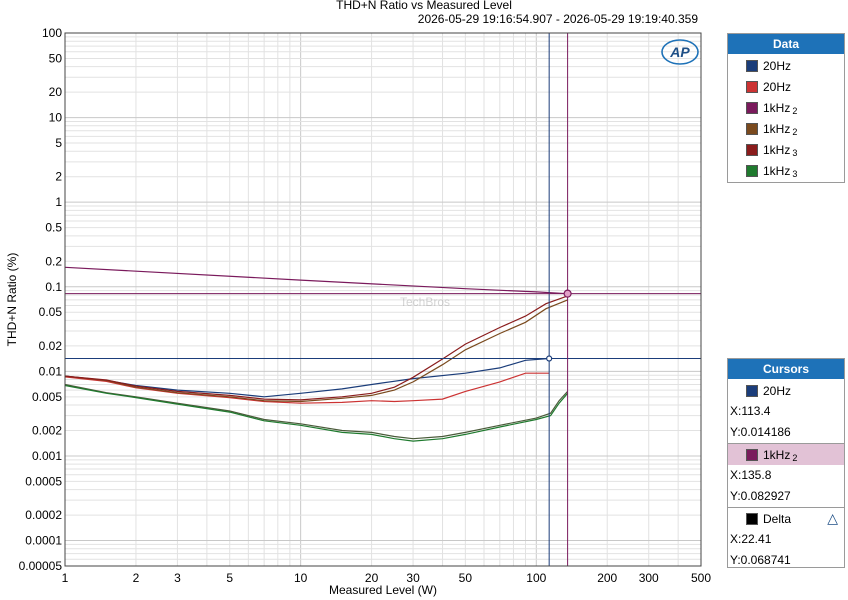 Image resolution: width=848 pixels, height=600 pixels. What do you see at coordinates (52, 33) in the screenshot?
I see `y-tick-label: 100` at bounding box center [52, 33].